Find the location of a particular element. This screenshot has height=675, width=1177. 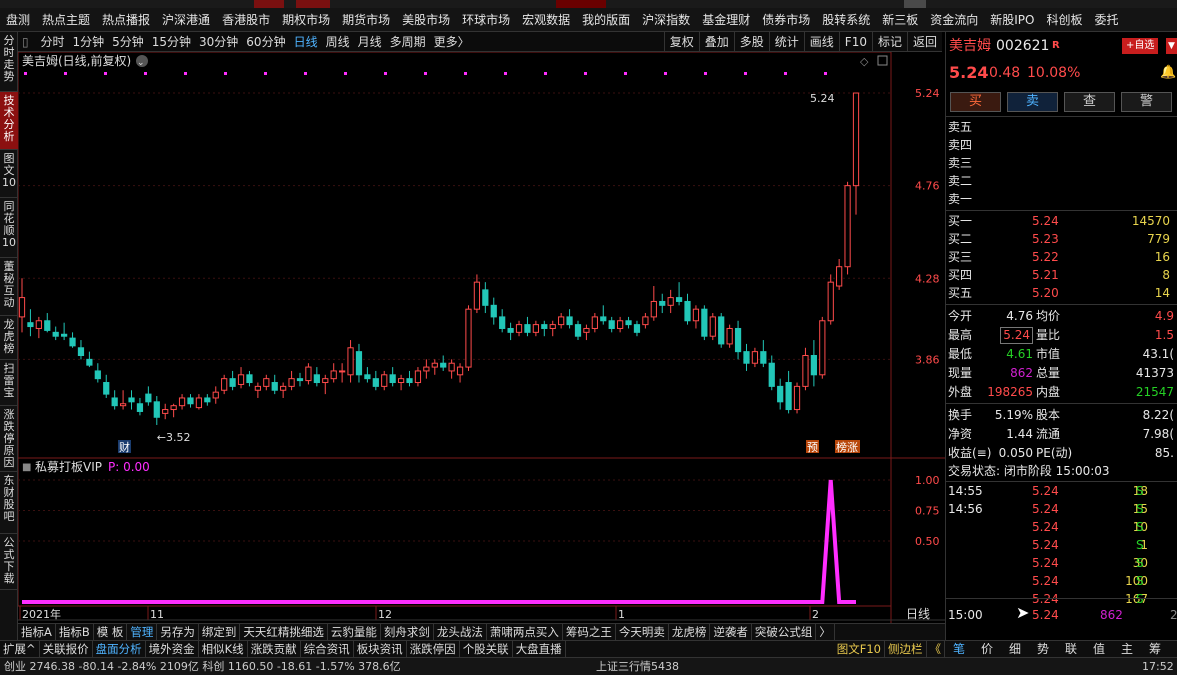

template-tab: 云豹量能 is located at coordinates (354, 632).